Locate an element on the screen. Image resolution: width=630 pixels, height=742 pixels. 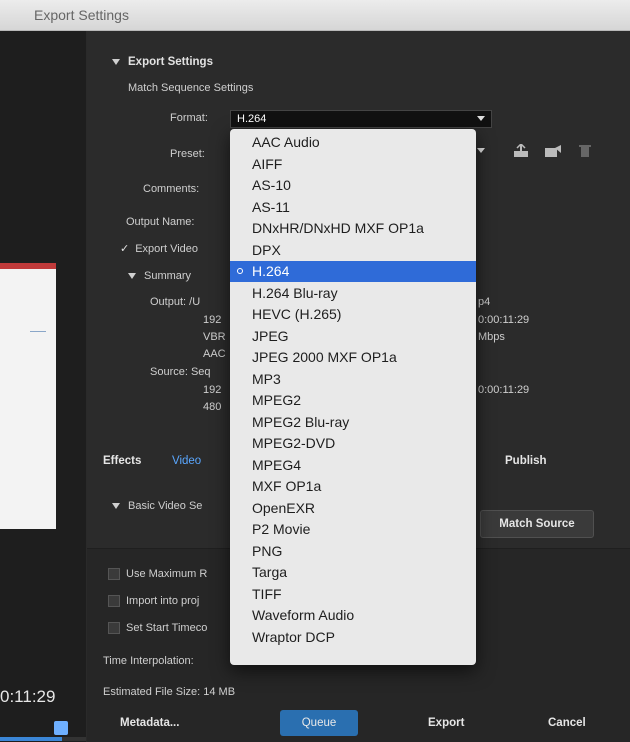
queue-button: Queue is located at coordinates (319, 723).